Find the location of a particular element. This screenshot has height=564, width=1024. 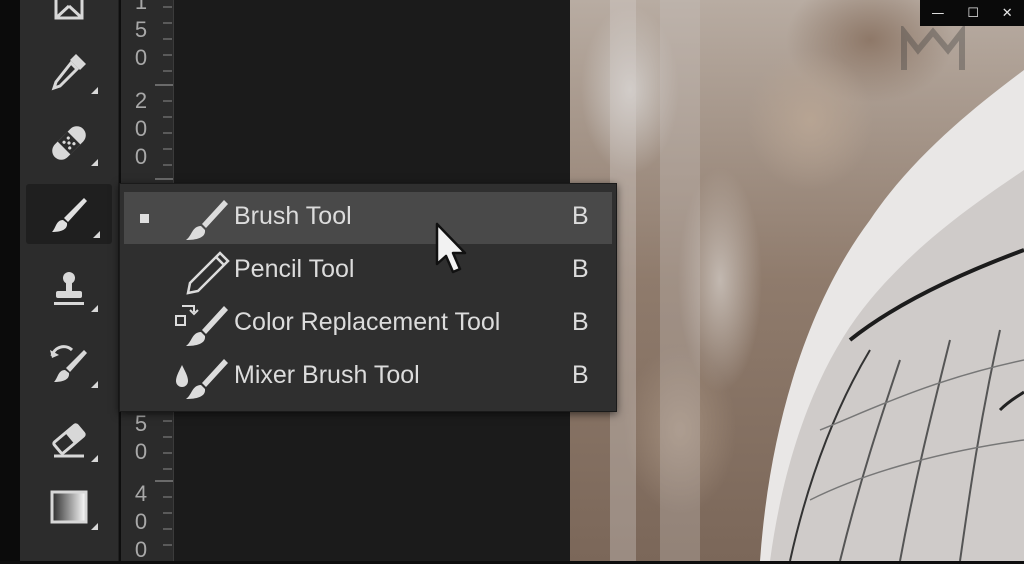

menu-item-color-replacement-tool: Color Replacement Tool B is located at coordinates (368, 324).